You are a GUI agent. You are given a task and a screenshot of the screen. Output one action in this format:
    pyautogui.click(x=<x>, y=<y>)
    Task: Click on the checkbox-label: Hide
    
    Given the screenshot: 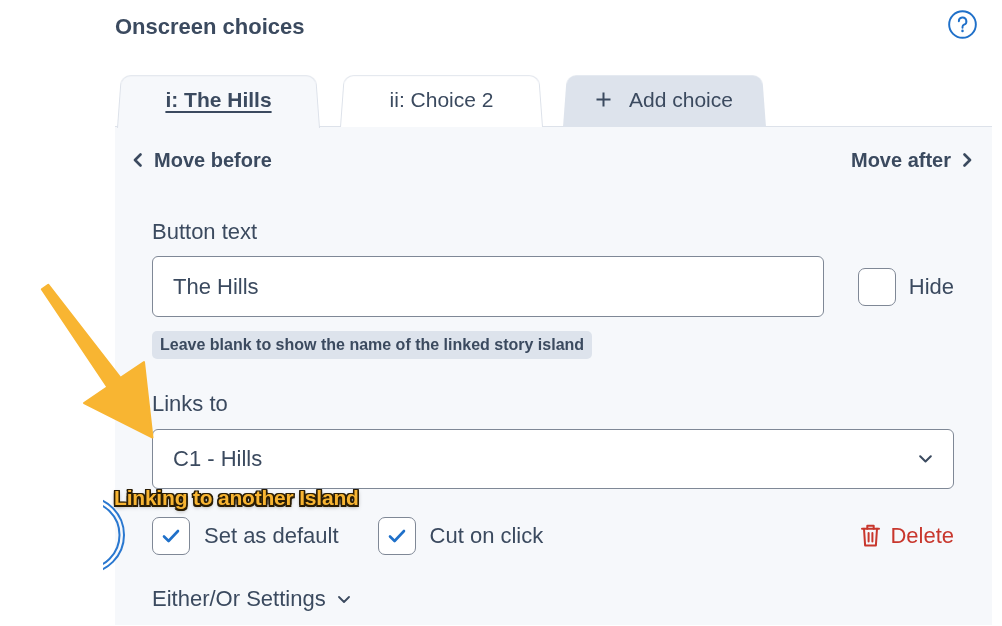 What is the action you would take?
    pyautogui.click(x=931, y=286)
    